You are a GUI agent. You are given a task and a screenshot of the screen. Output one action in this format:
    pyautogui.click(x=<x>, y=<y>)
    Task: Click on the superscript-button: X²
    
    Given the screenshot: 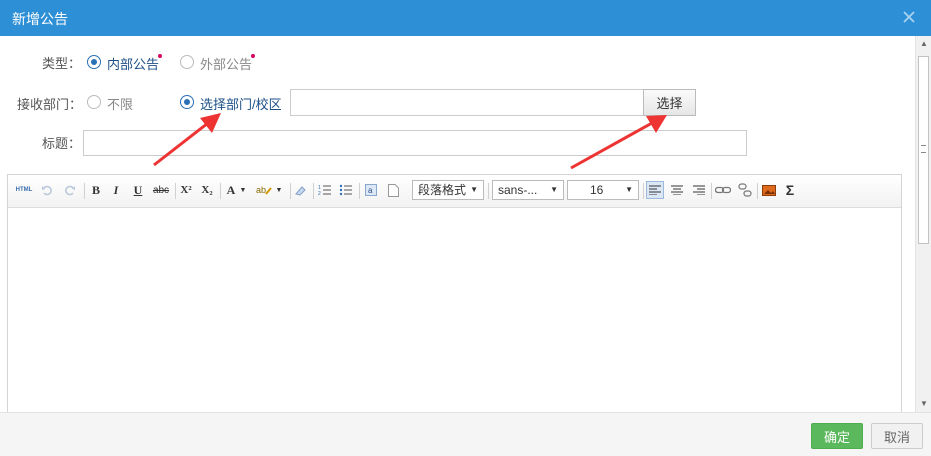 What is the action you would take?
    pyautogui.click(x=186, y=190)
    